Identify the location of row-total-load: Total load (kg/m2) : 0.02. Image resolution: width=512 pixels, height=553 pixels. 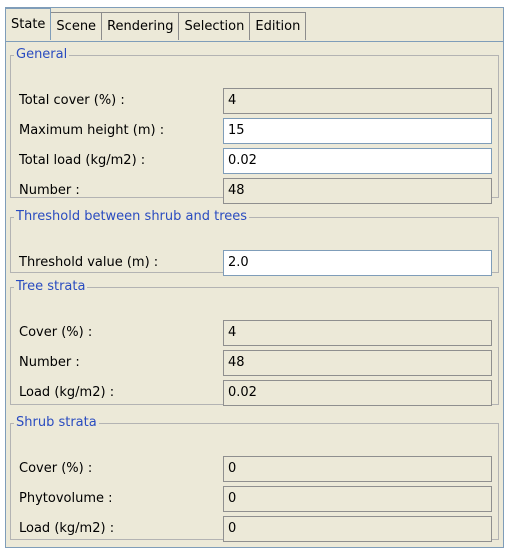
(254, 161).